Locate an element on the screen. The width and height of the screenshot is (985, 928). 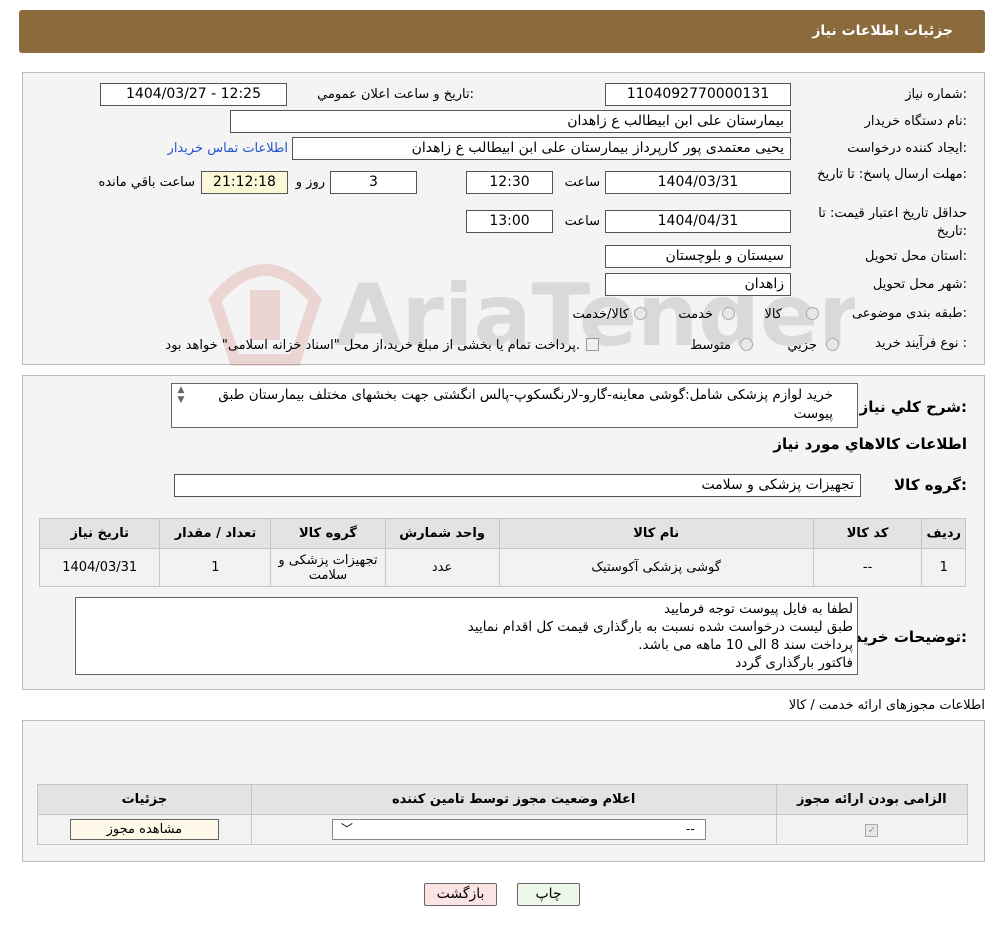
cell-date: 1404/03/31 is located at coordinates (99, 567).